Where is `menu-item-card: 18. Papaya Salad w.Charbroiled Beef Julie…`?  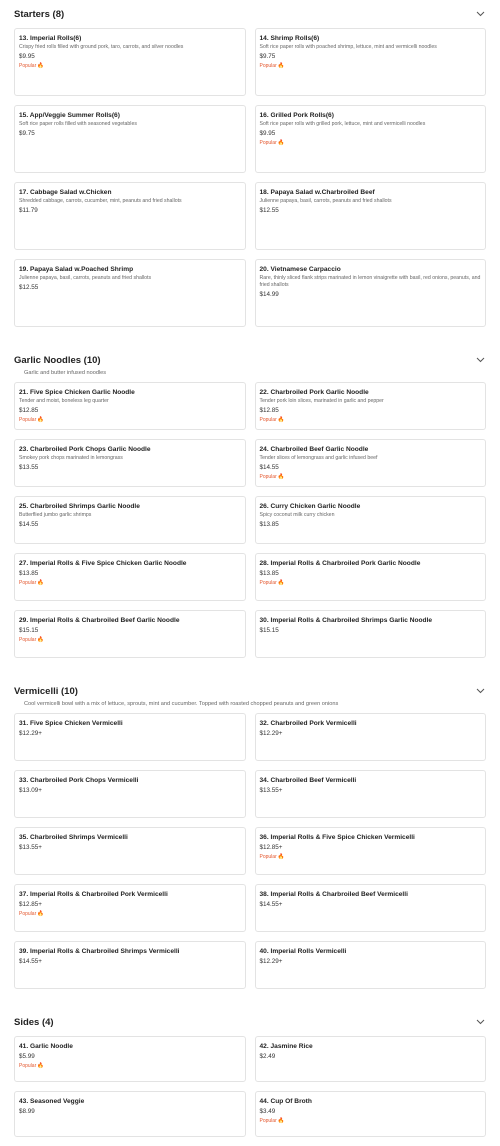 menu-item-card: 18. Papaya Salad w.Charbroiled Beef Julie… is located at coordinates (370, 216).